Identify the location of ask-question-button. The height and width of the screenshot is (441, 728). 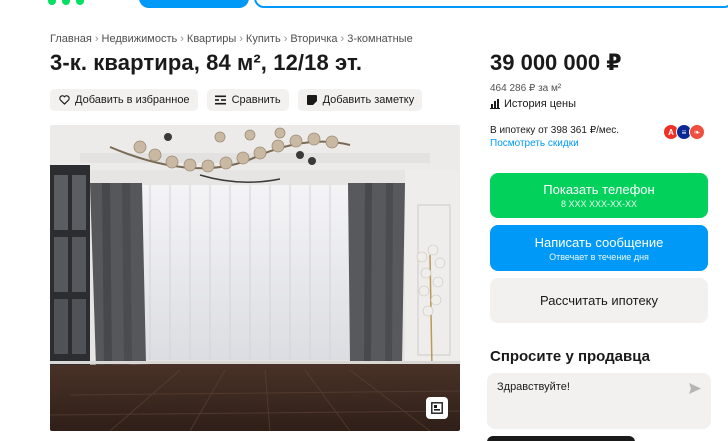
(561, 438).